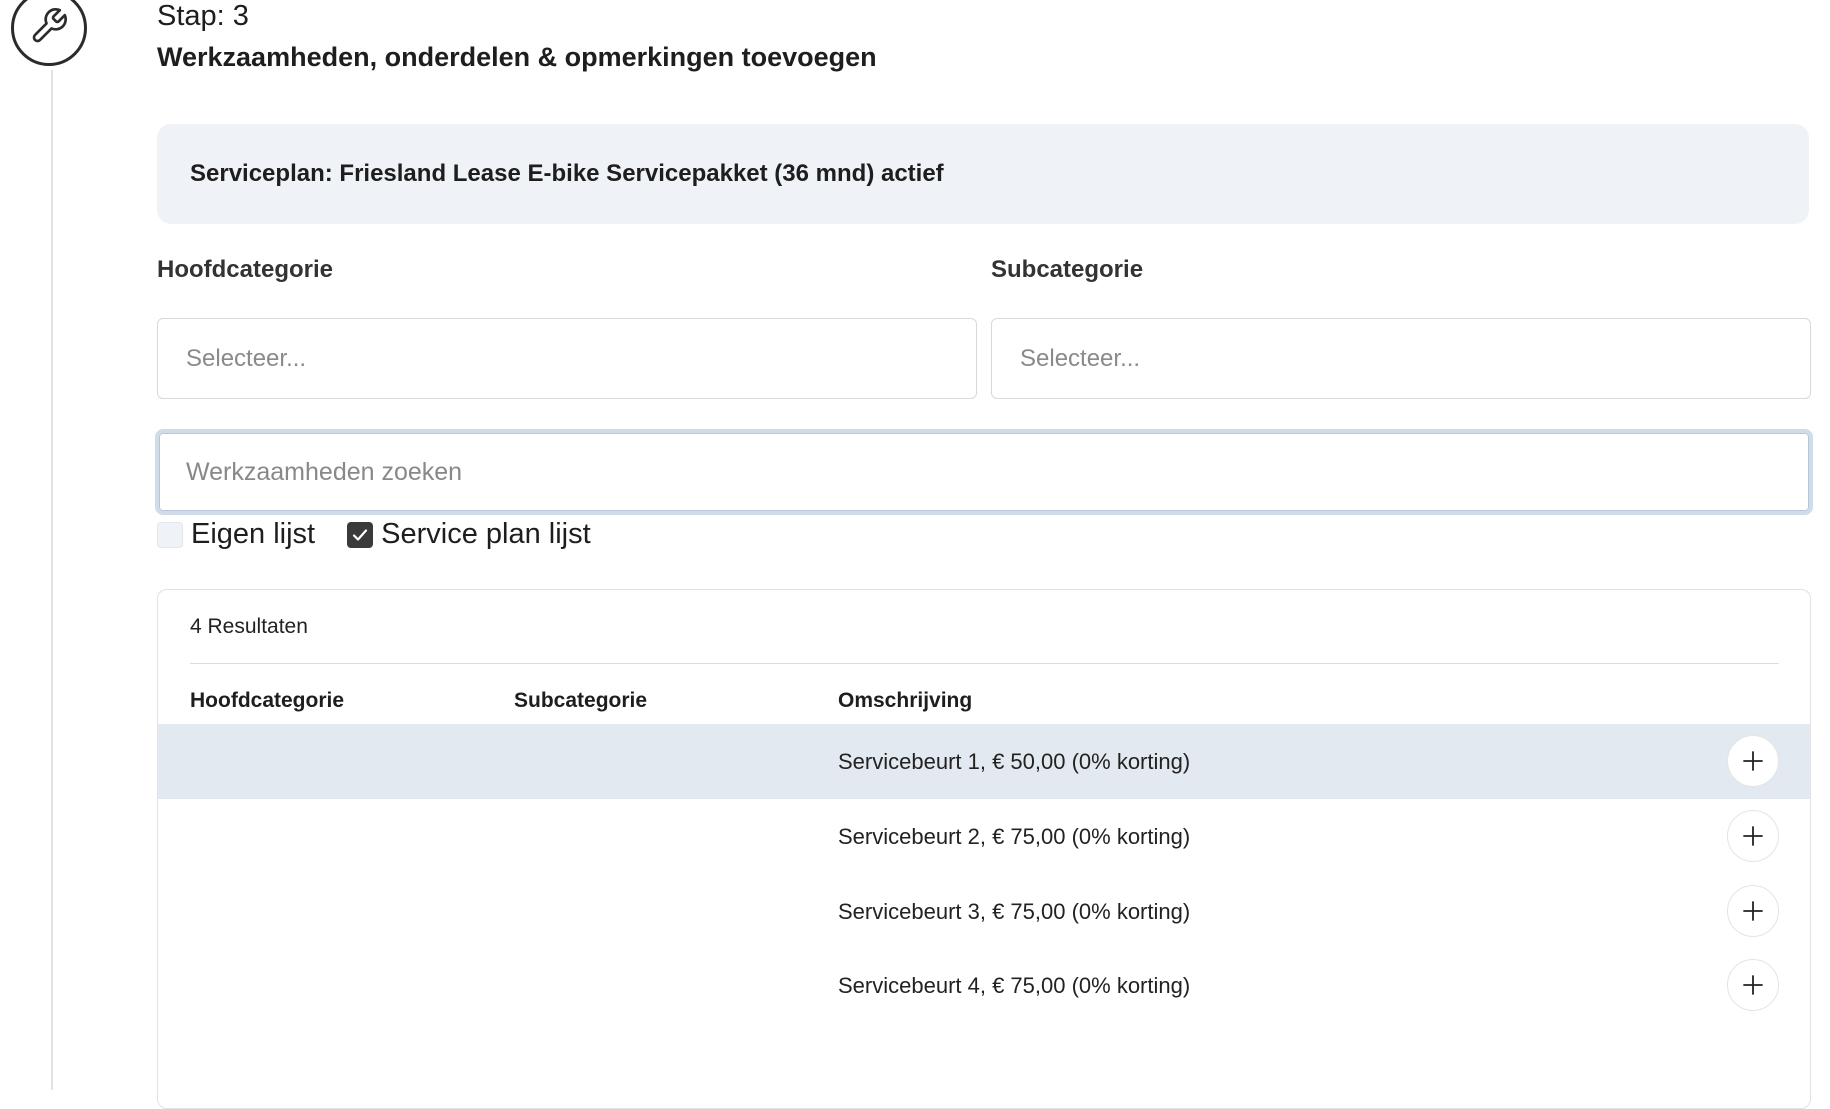 Image resolution: width=1830 pixels, height=1109 pixels. What do you see at coordinates (203, 16) in the screenshot?
I see `step-label: Stap: 3` at bounding box center [203, 16].